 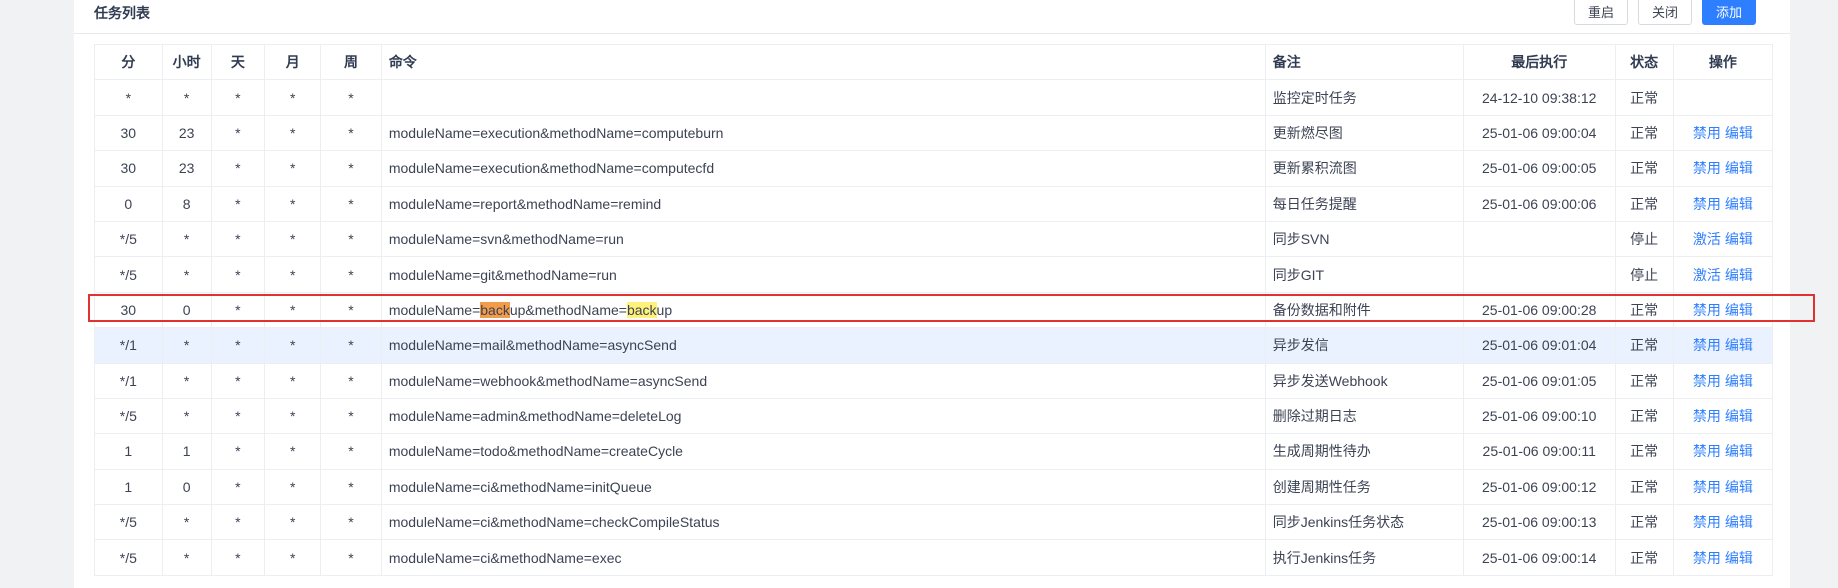 What do you see at coordinates (1539, 522) in the screenshot?
I see `cell-last-run: 25-01-06 09:00:13` at bounding box center [1539, 522].